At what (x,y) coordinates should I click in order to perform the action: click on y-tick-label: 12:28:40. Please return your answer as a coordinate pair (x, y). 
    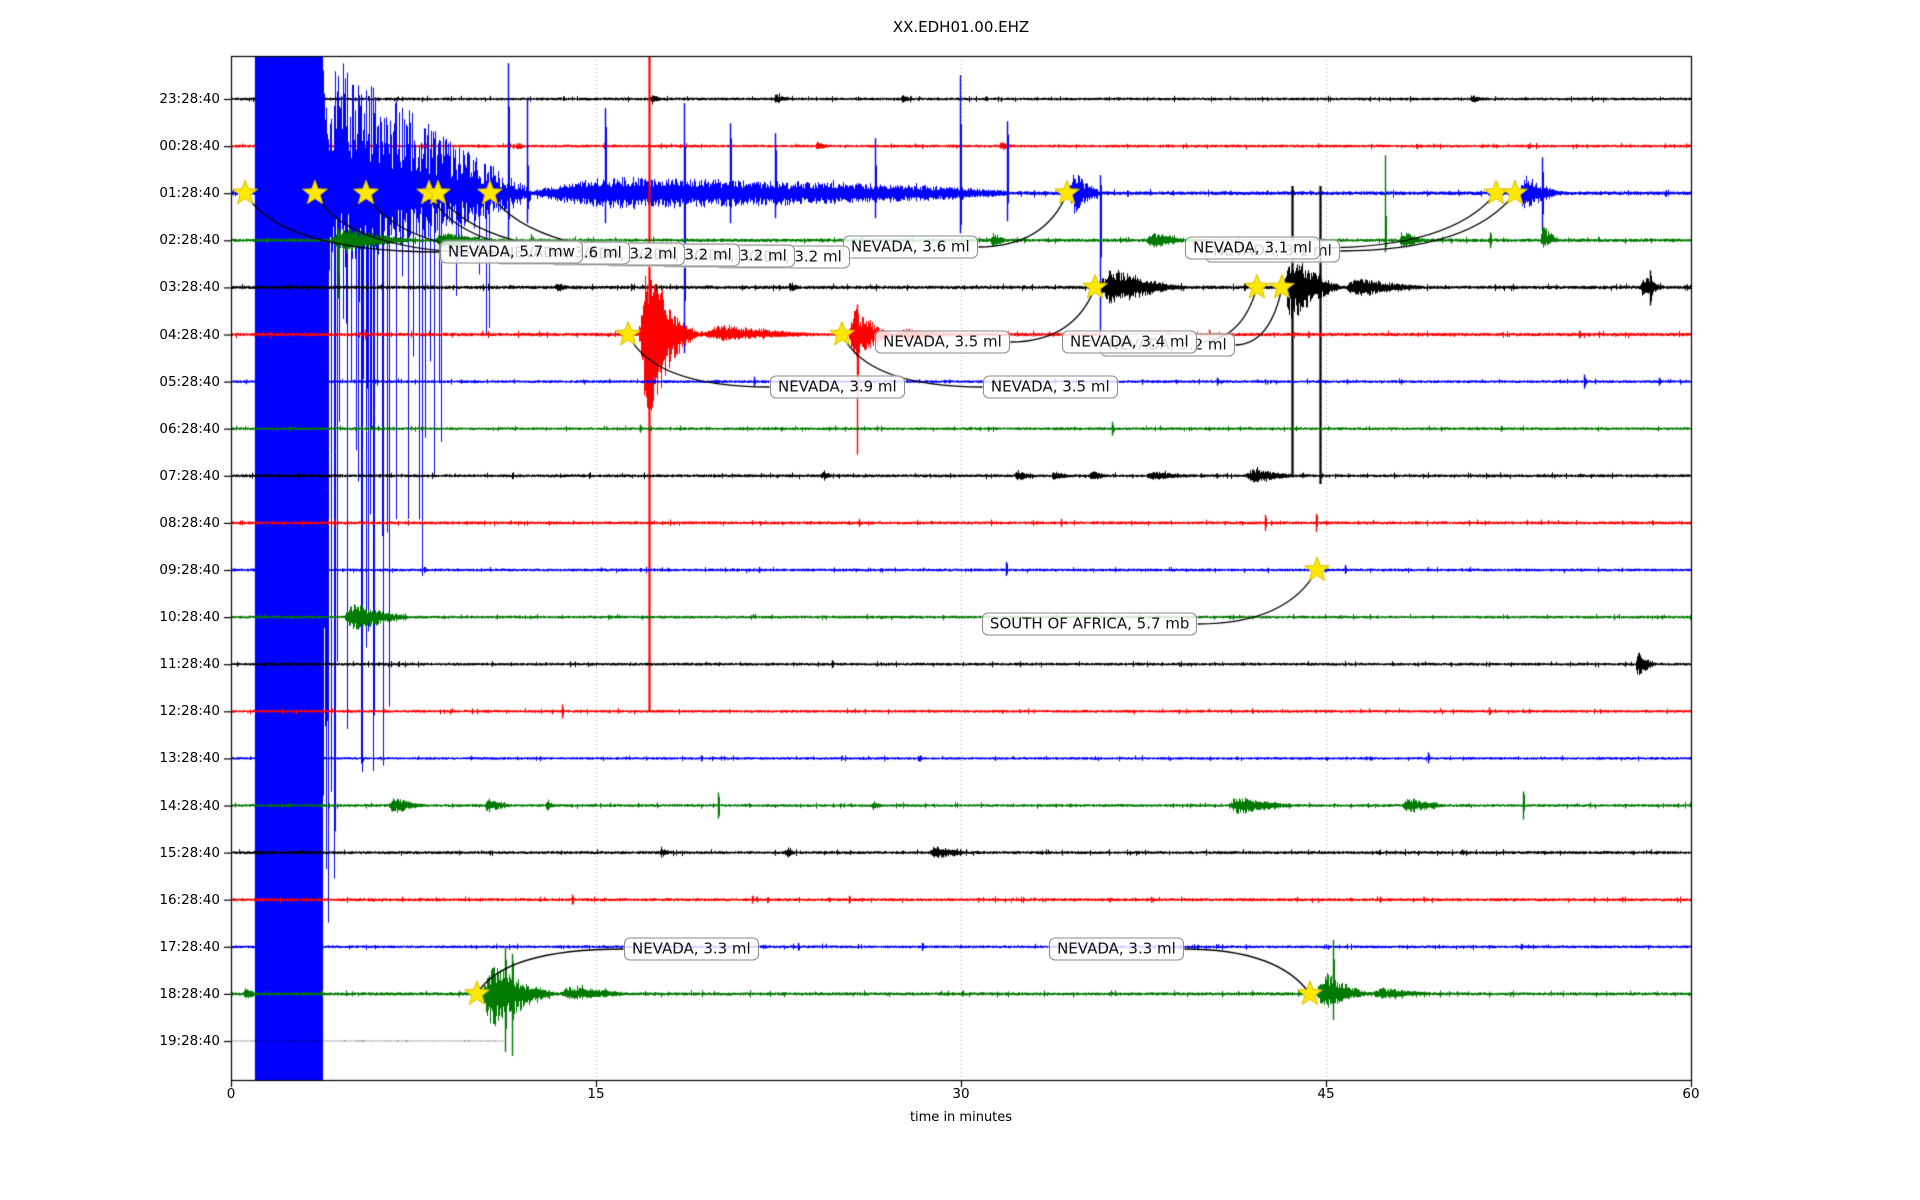
    Looking at the image, I should click on (189, 711).